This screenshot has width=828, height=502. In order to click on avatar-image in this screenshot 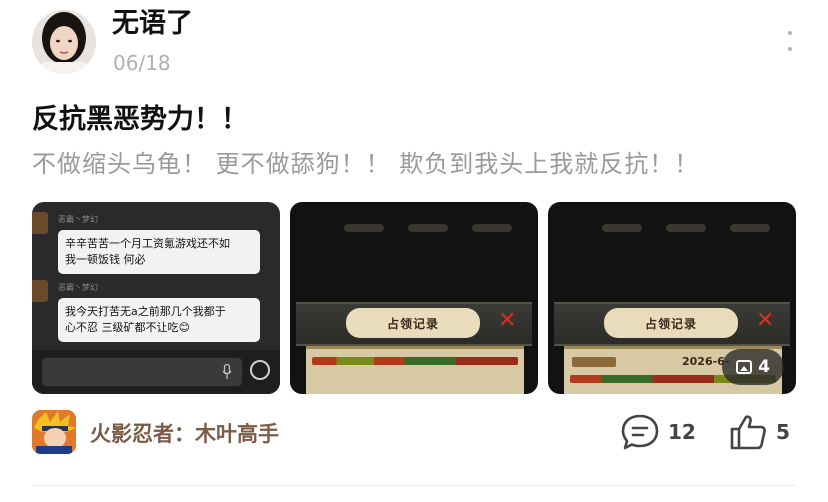, I will do `click(64, 42)`.